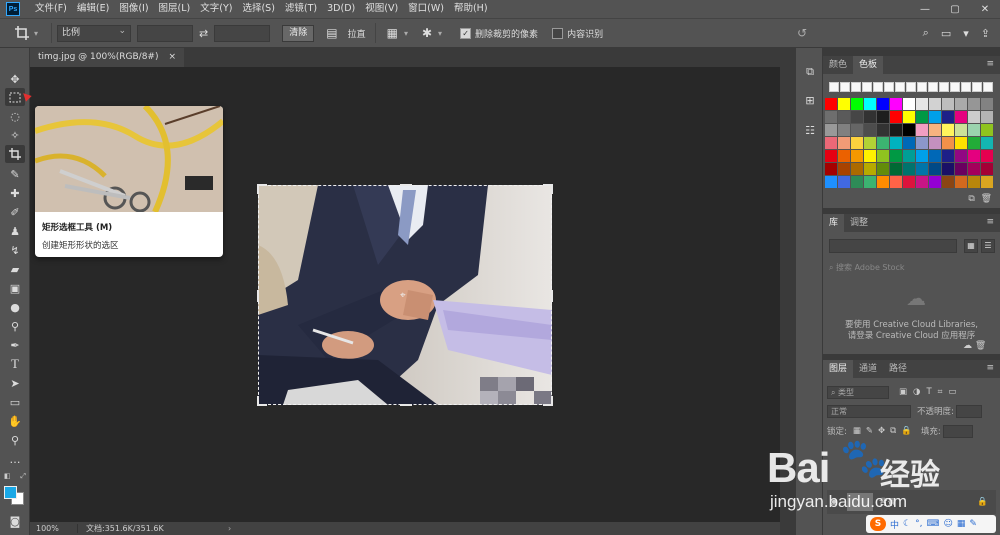 This screenshot has height=535, width=1000. What do you see at coordinates (258, 296) in the screenshot?
I see `crop-handle-left` at bounding box center [258, 296].